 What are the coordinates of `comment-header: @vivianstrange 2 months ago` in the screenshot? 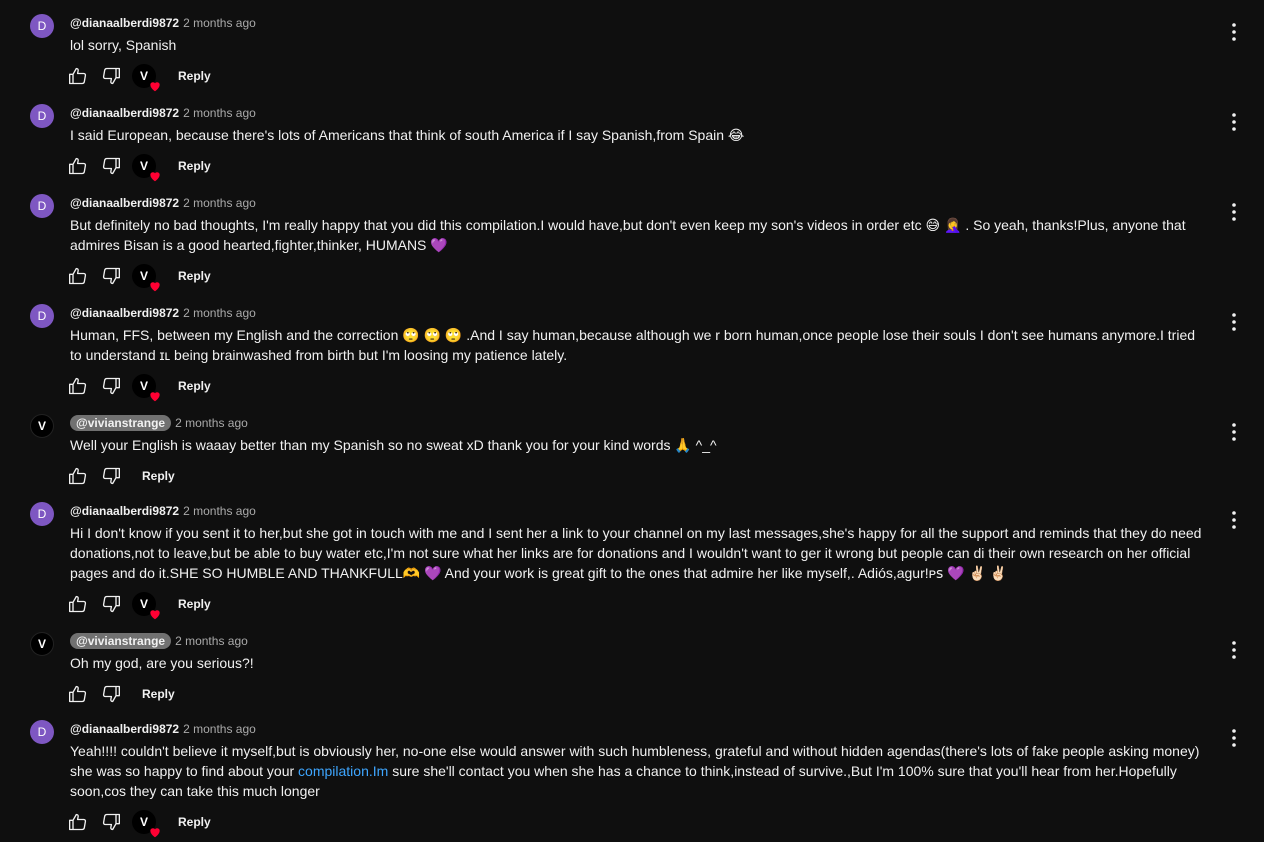 It's located at (159, 641).